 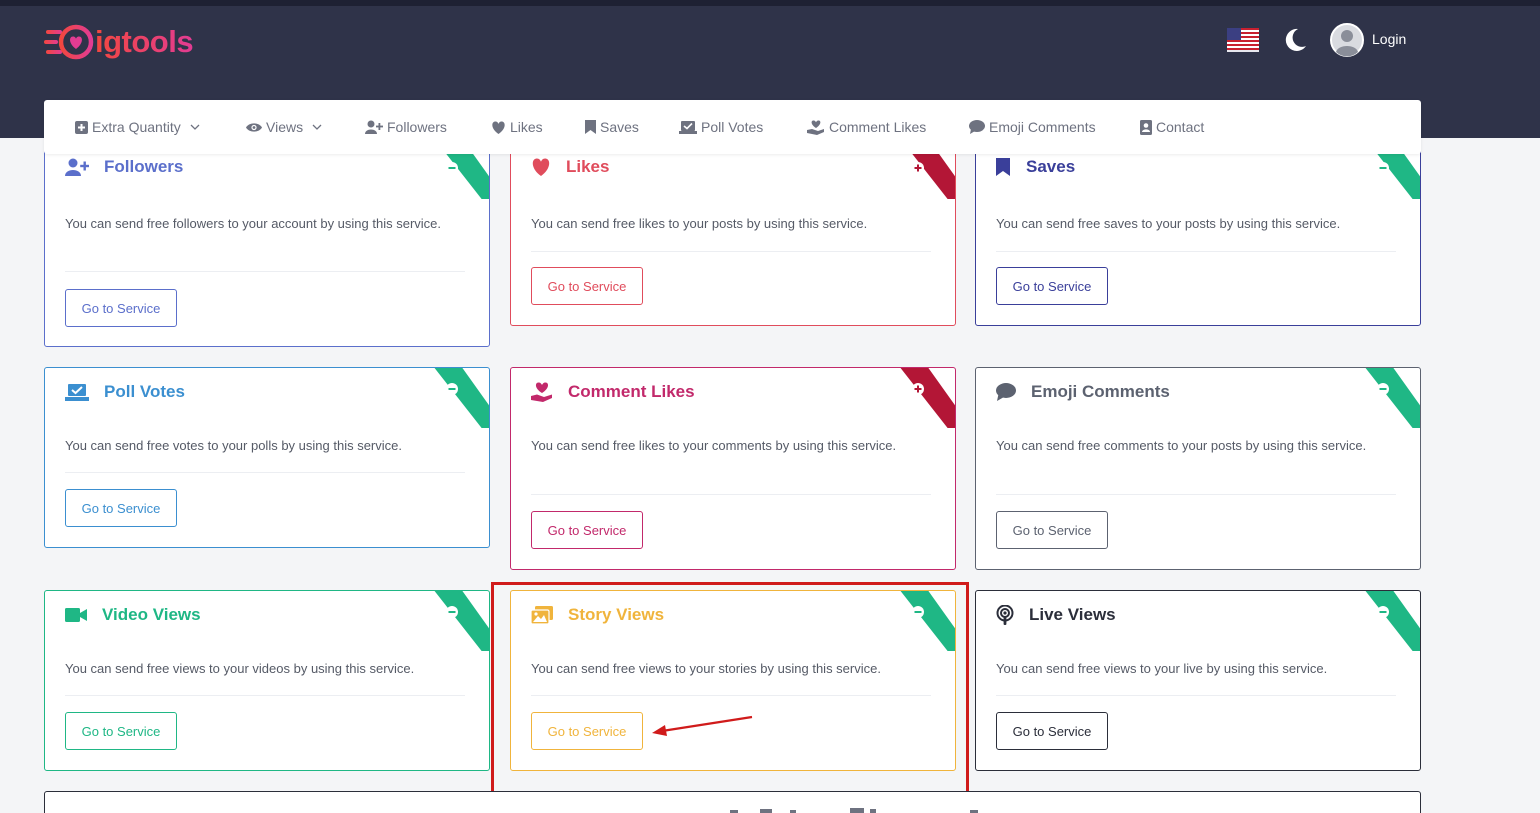 I want to click on card-title: Poll Votes, so click(x=125, y=392).